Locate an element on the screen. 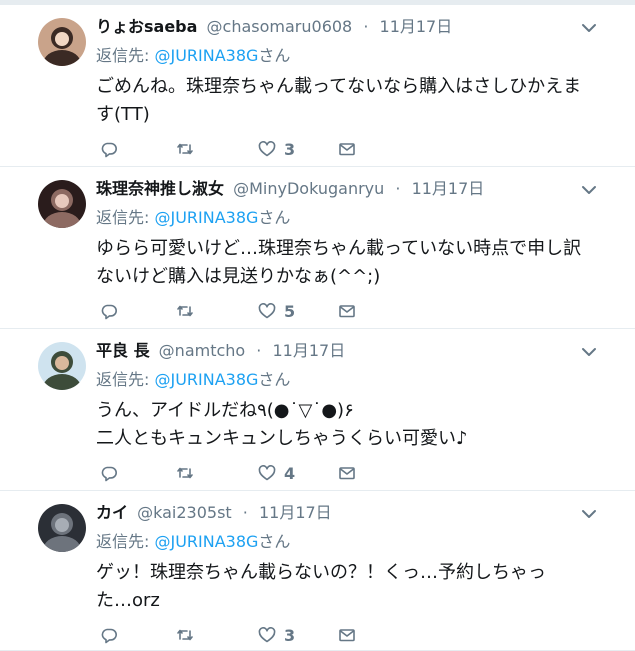 The height and width of the screenshot is (651, 635). tweet-header: りょおsaeba @chasomaru0608 · 11月17日 is located at coordinates (274, 27).